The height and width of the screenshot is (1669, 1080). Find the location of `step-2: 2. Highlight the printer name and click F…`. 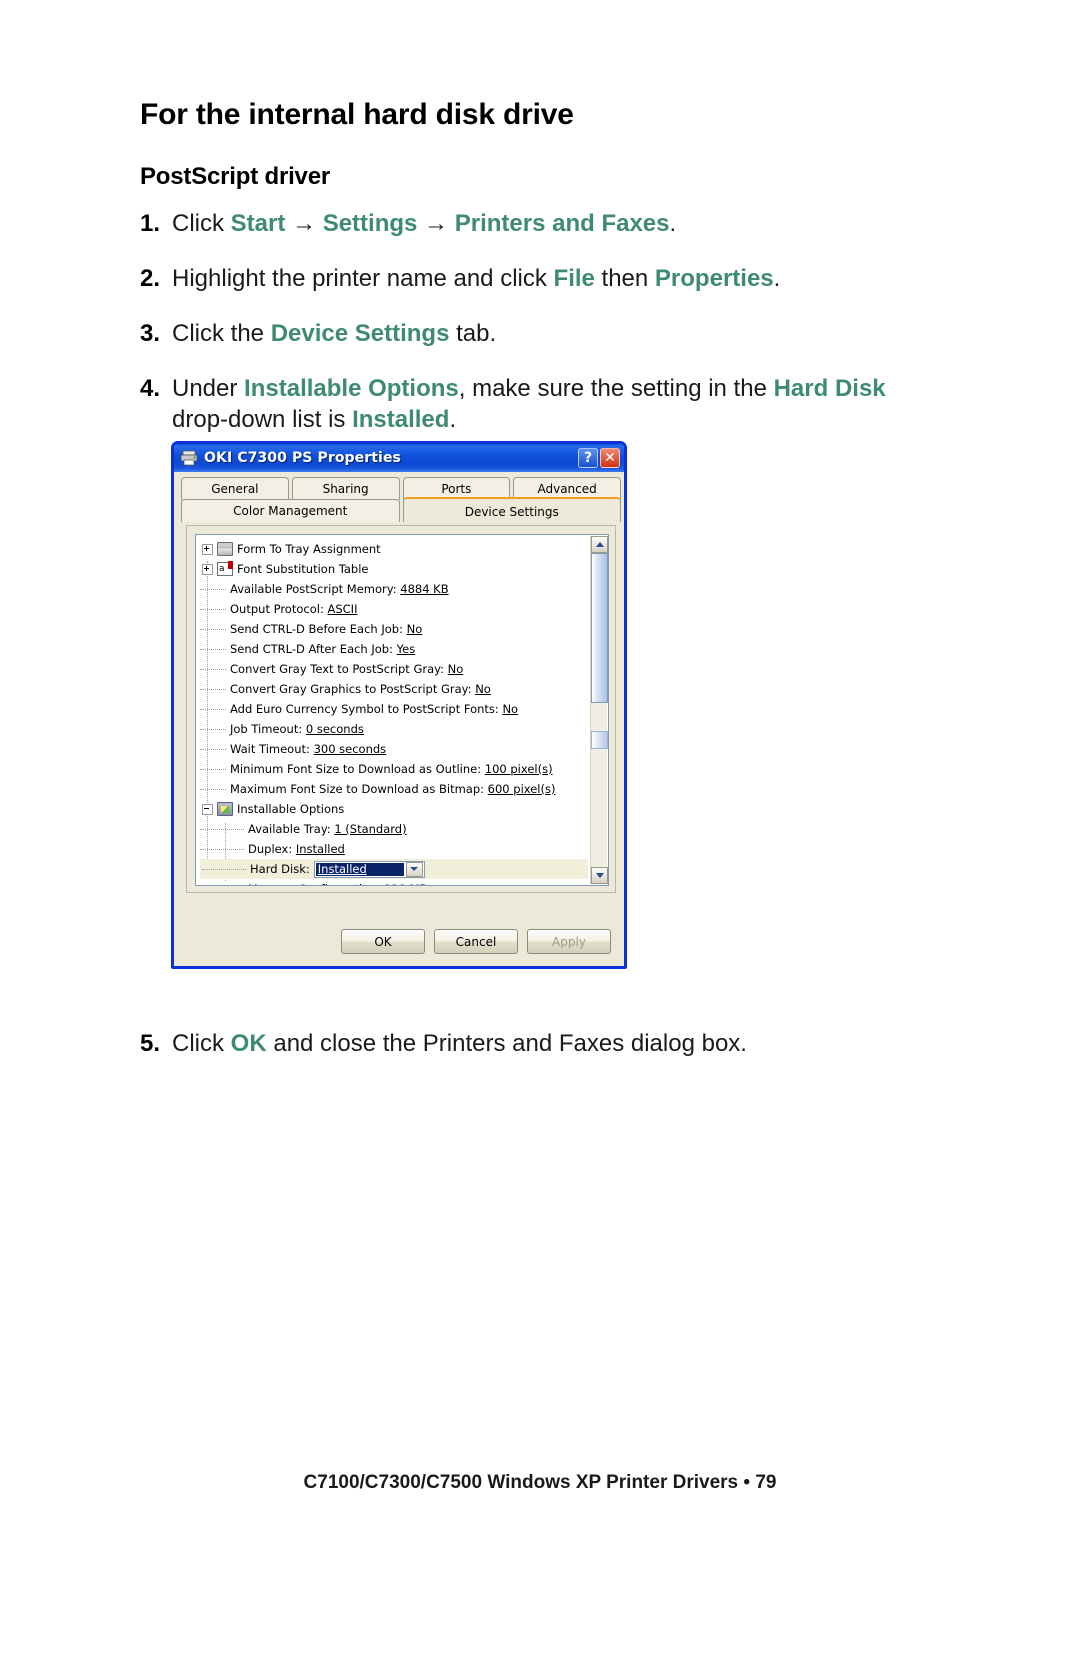

step-2: 2. Highlight the printer name and click F… is located at coordinates (520, 278).